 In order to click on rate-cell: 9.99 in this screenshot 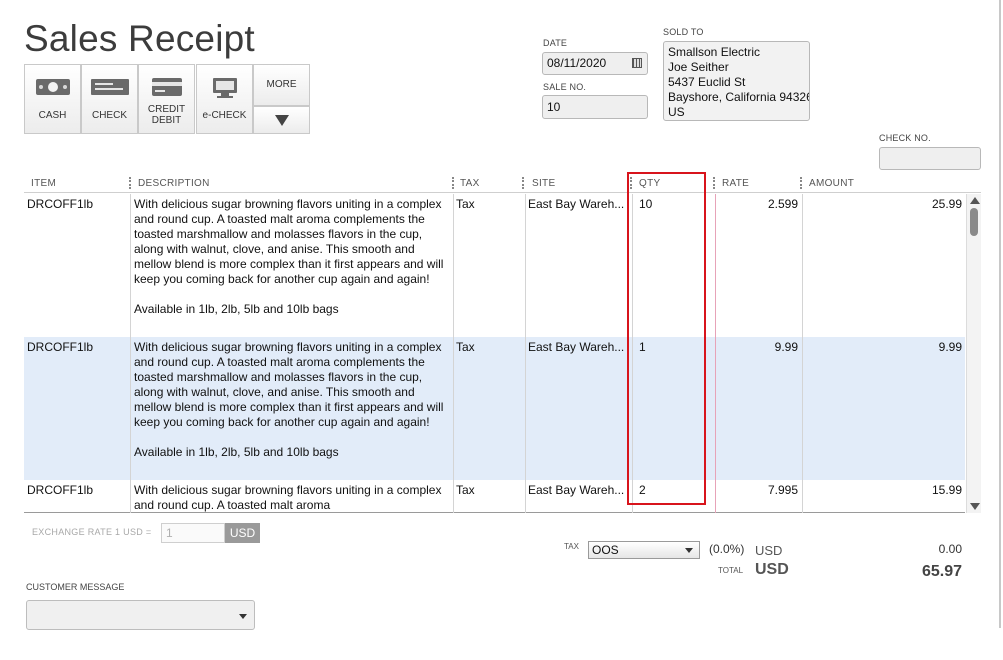, I will do `click(757, 347)`.